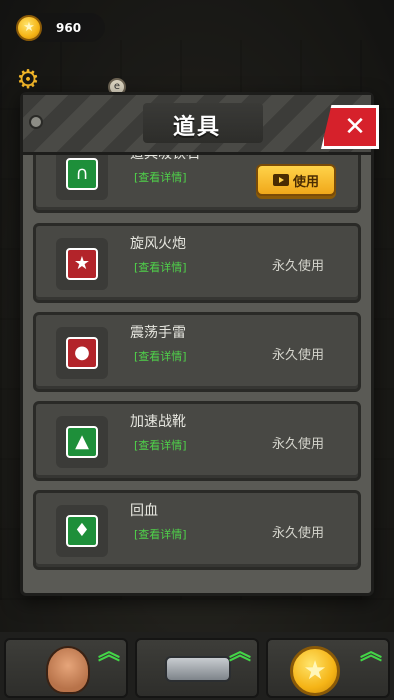  I want to click on list-item: ● 震荡手雷 [查看详情] 永久使用, so click(197, 352).